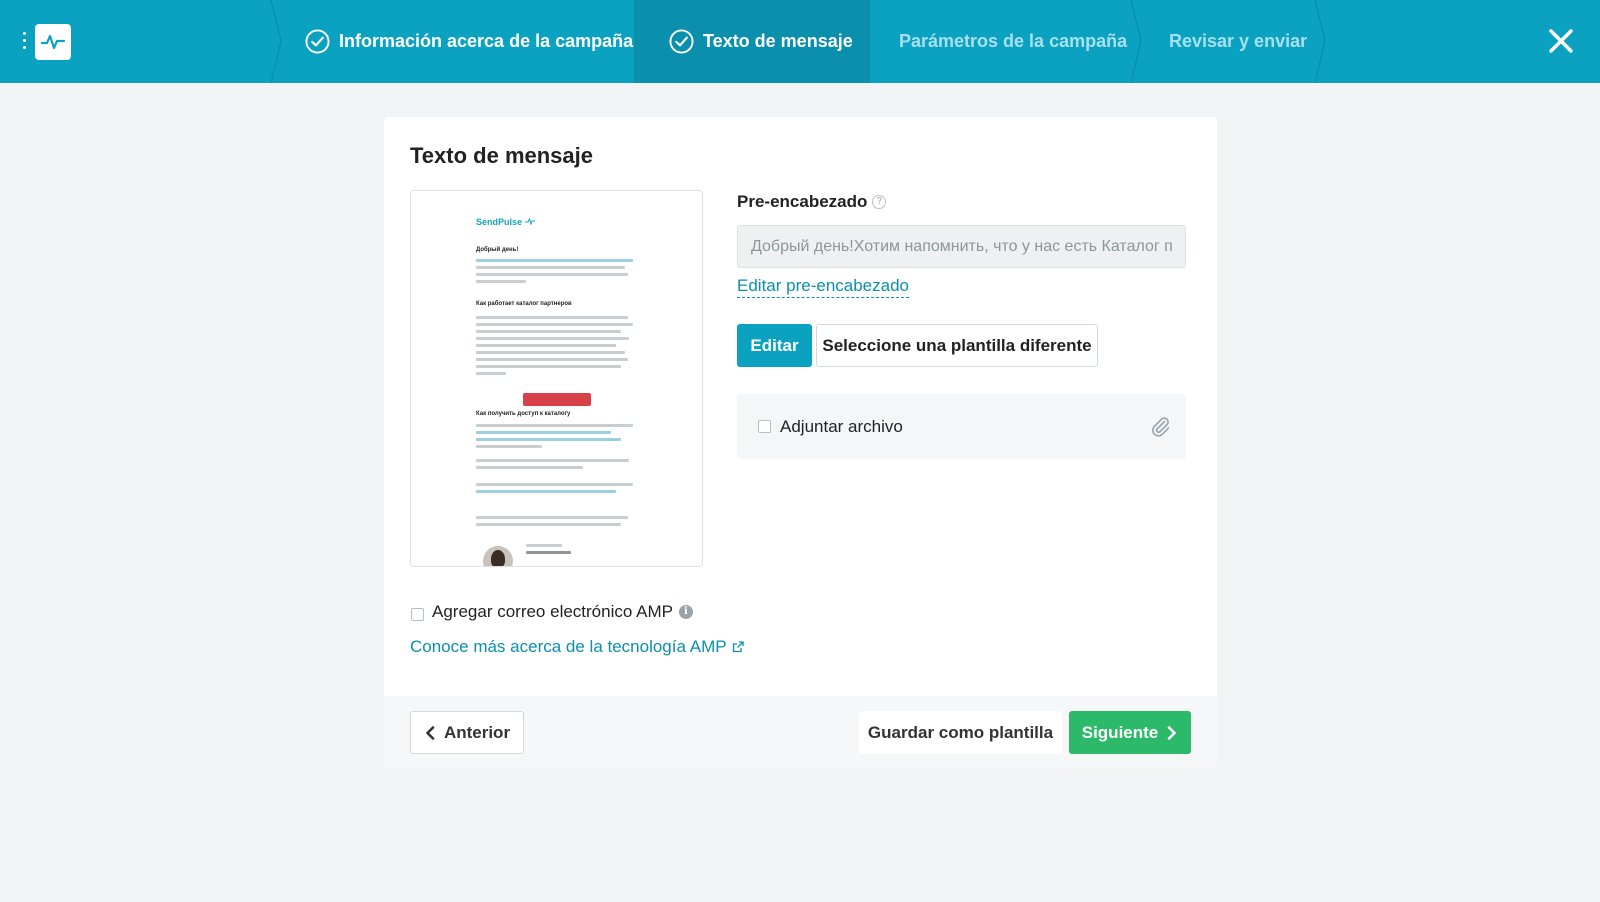 Image resolution: width=1600 pixels, height=902 pixels. Describe the element at coordinates (498, 556) in the screenshot. I see `preview-avatar` at that location.